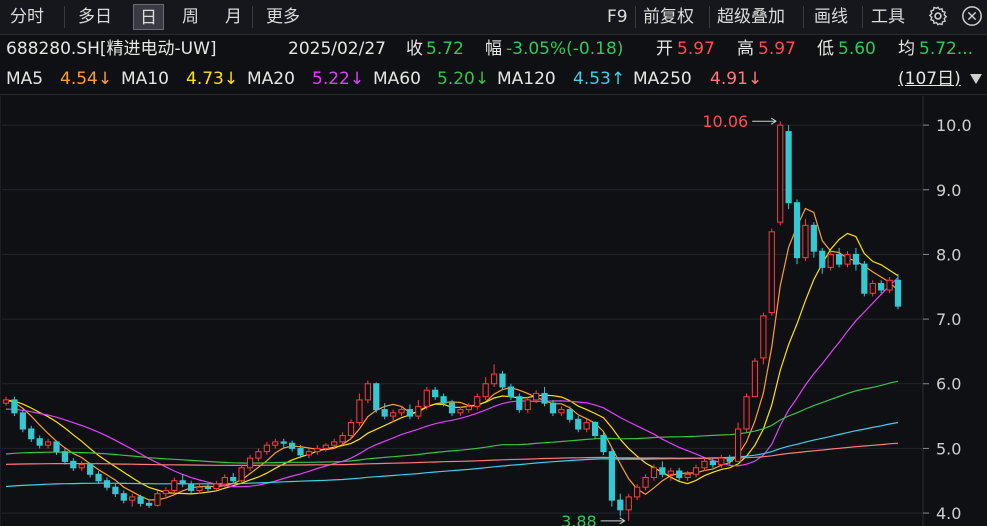 The width and height of the screenshot is (987, 526). Describe the element at coordinates (212, 79) in the screenshot. I see `ma10-value: 4.73↓` at that location.